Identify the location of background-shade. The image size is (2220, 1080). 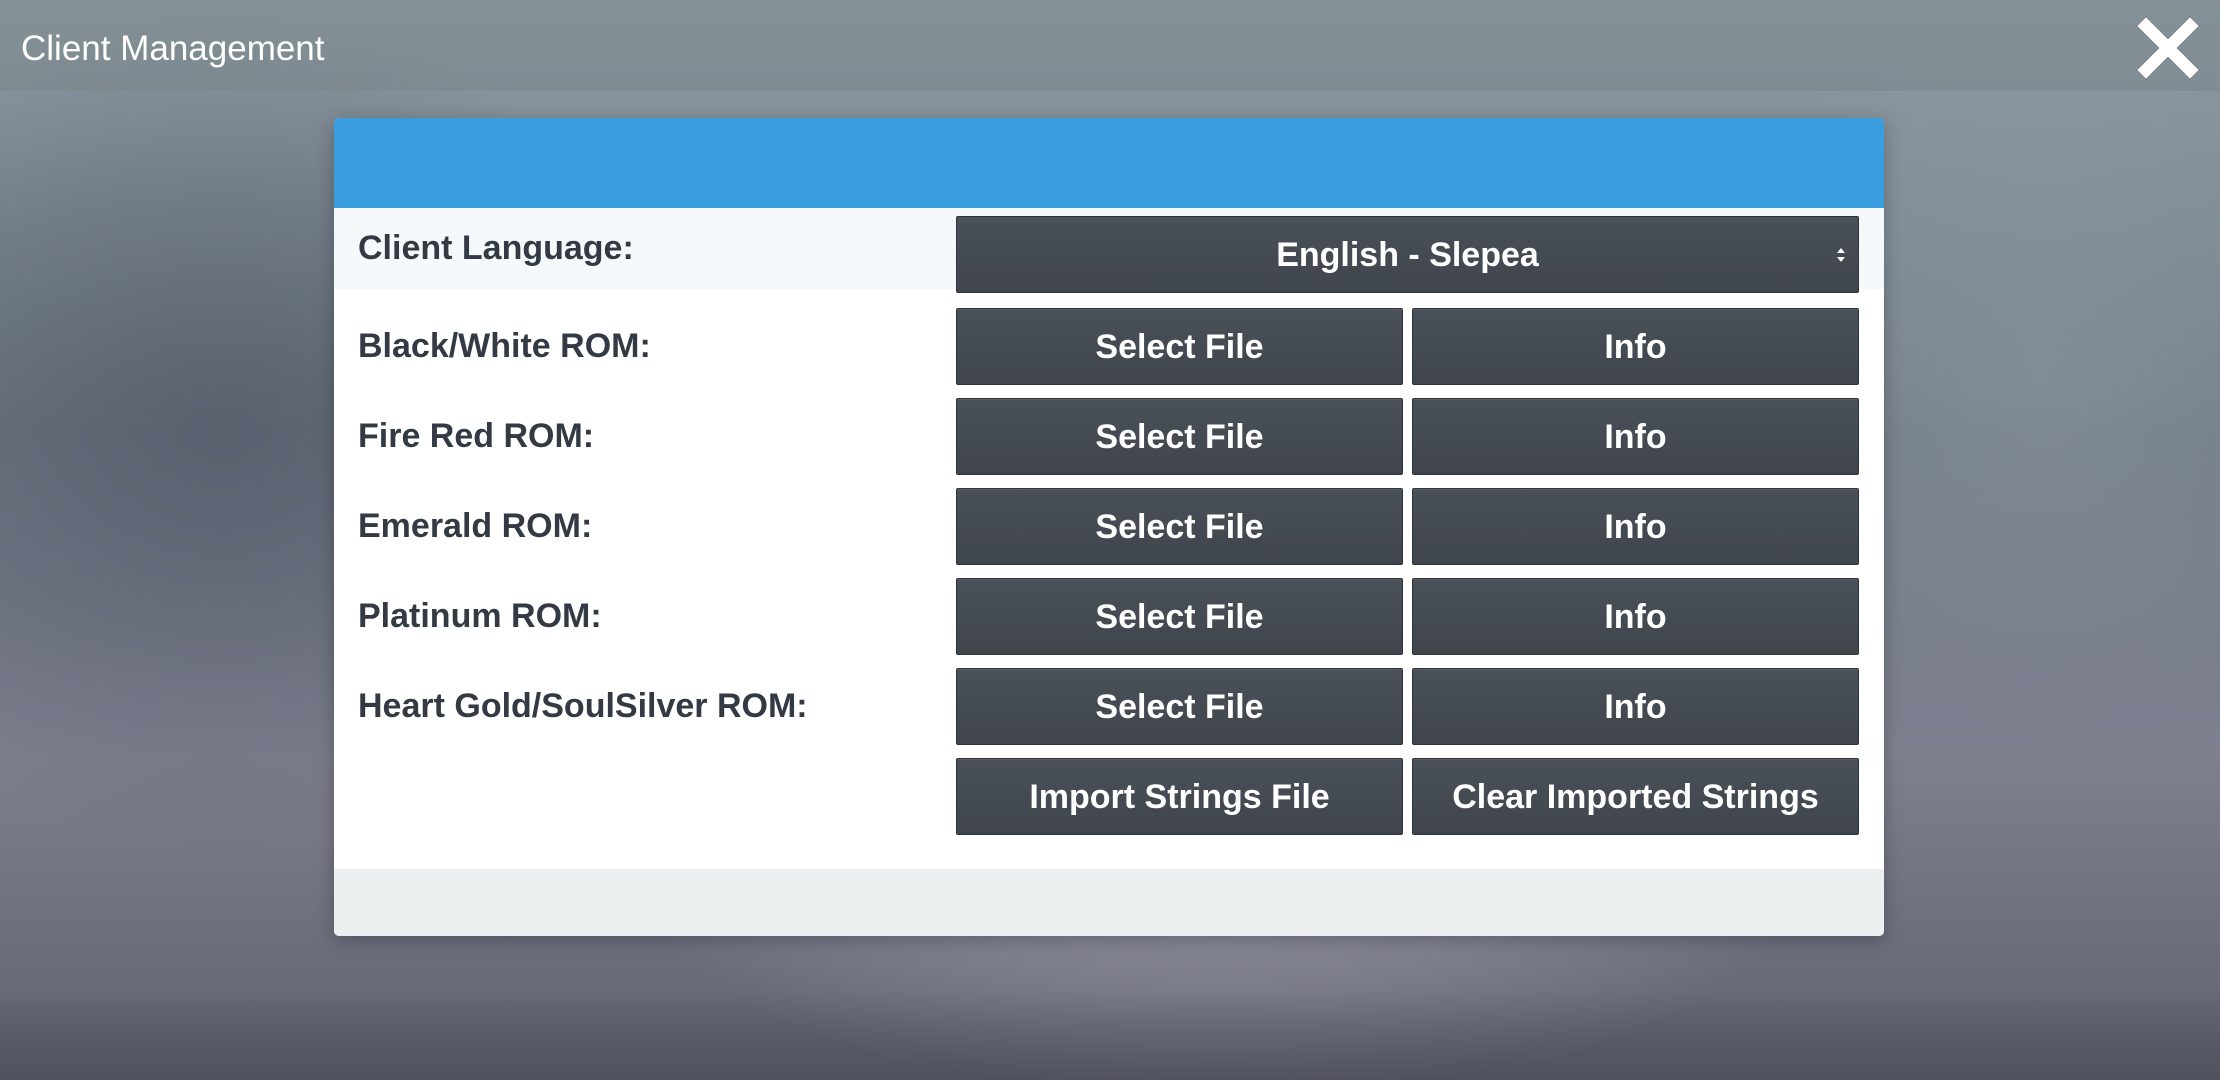
(1110, 1035).